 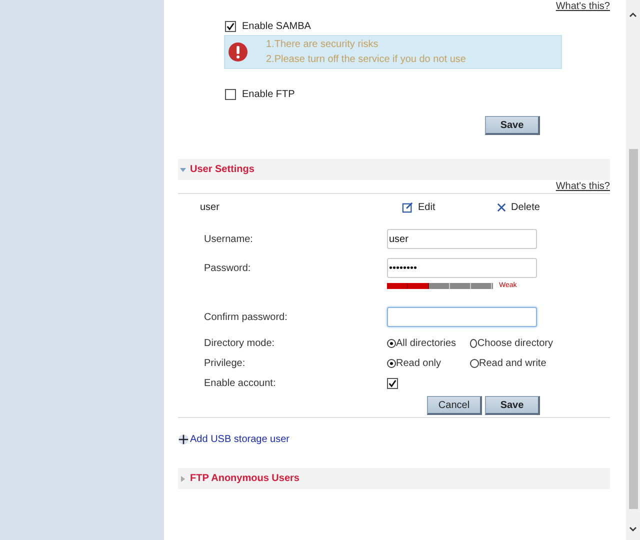 What do you see at coordinates (511, 343) in the screenshot?
I see `radio-option: Choose directory` at bounding box center [511, 343].